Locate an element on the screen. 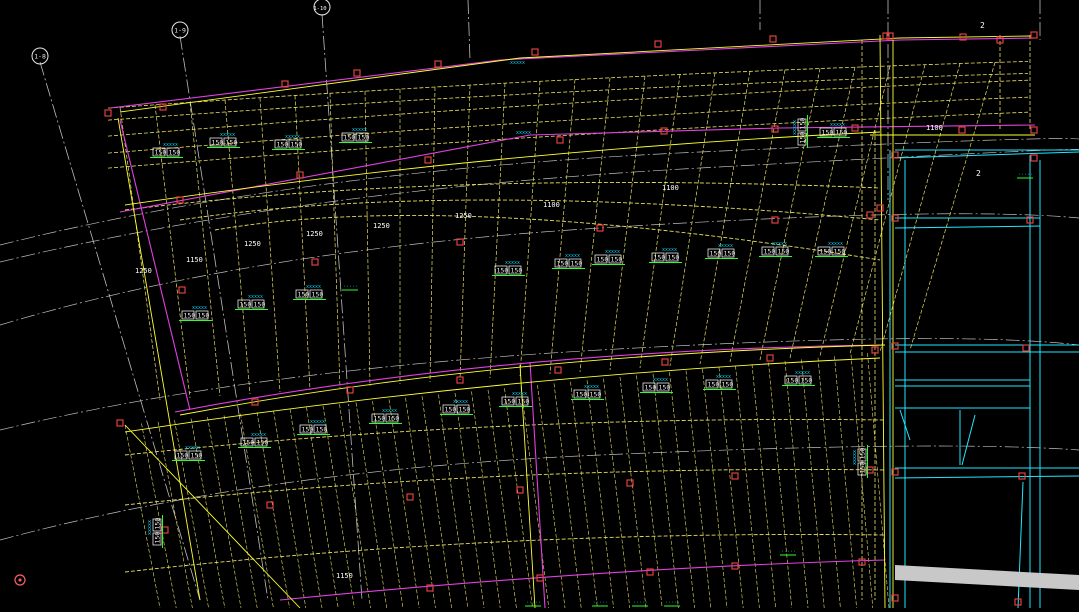  grid-bubble-label-top: 1-10 is located at coordinates (319, 9).